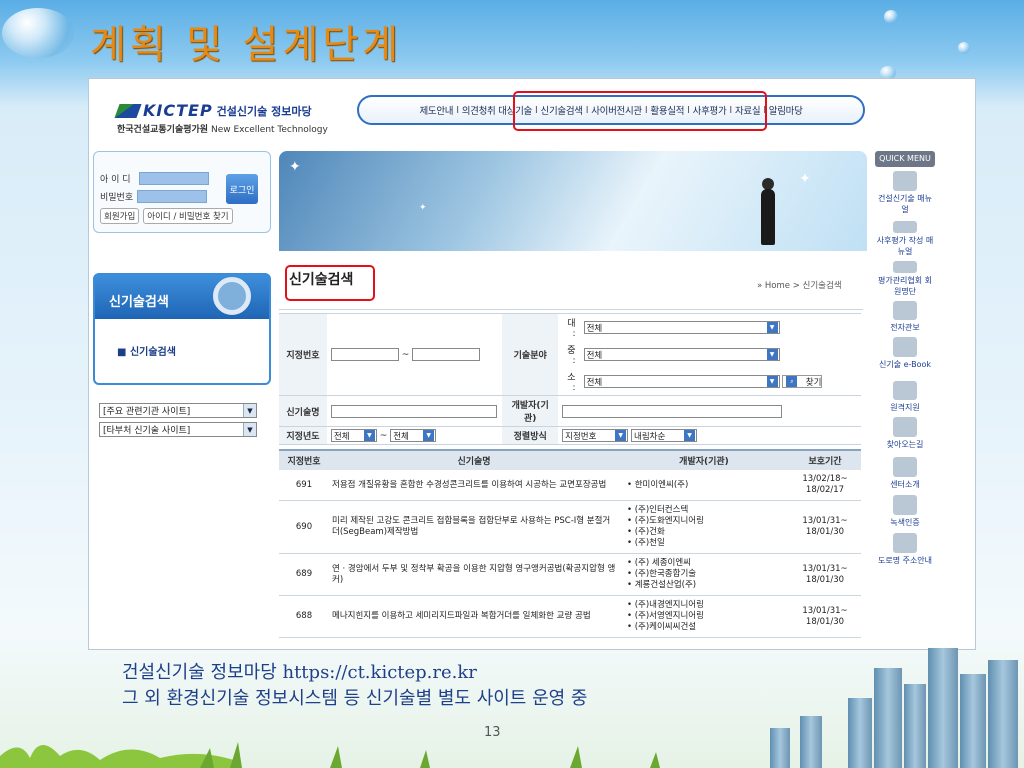 This screenshot has height=768, width=1024. I want to click on quick-item-label: 찾아오는길, so click(905, 444).